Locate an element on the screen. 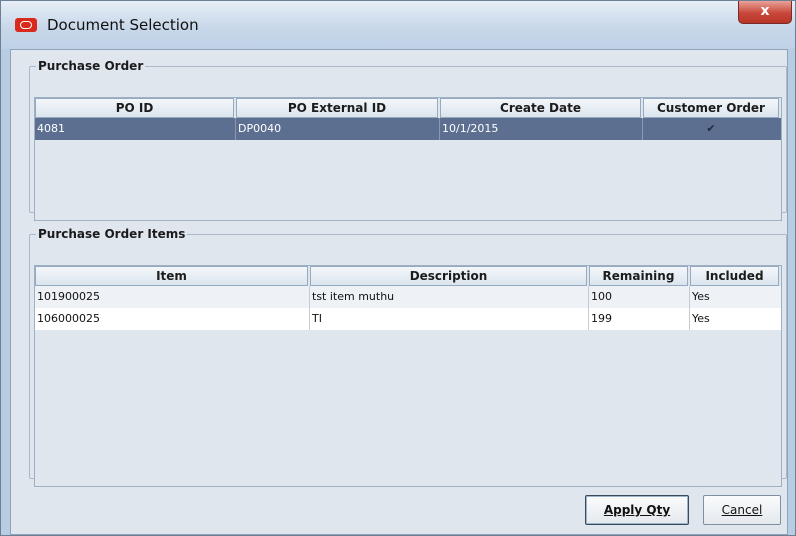 The image size is (796, 536). purchase-order-legend: Purchase Order is located at coordinates (91, 66).